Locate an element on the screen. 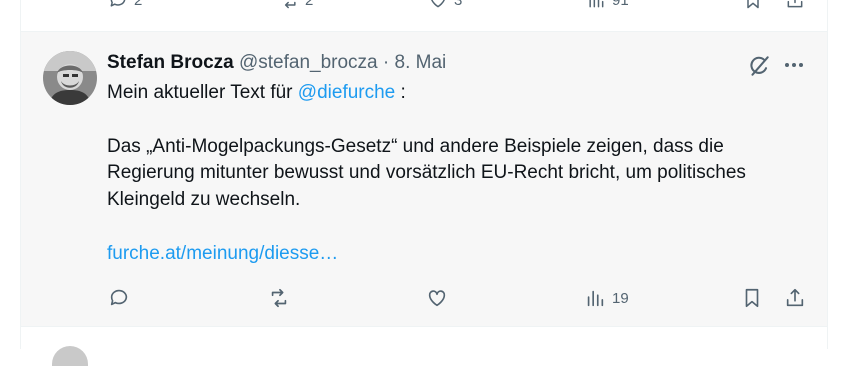 Image resolution: width=847 pixels, height=366 pixels. author-name: Stefan Brocza is located at coordinates (170, 62).